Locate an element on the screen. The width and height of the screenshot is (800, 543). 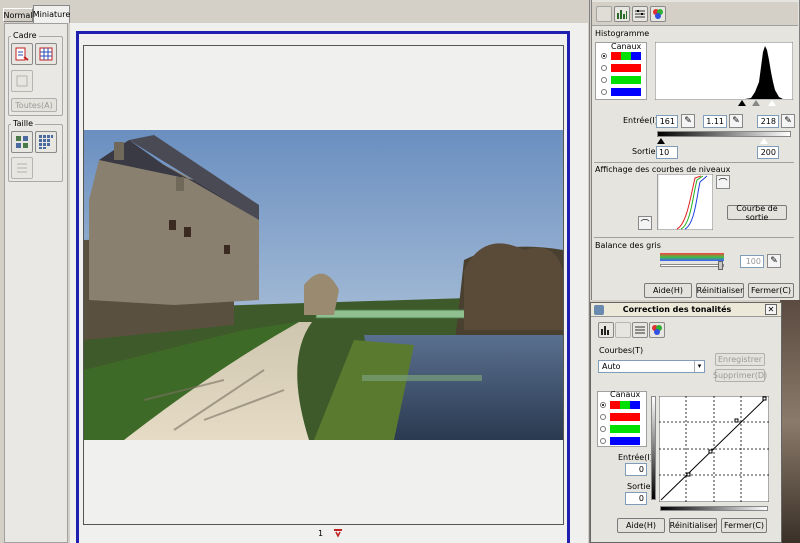
output-white-field: 200 is located at coordinates (768, 152).